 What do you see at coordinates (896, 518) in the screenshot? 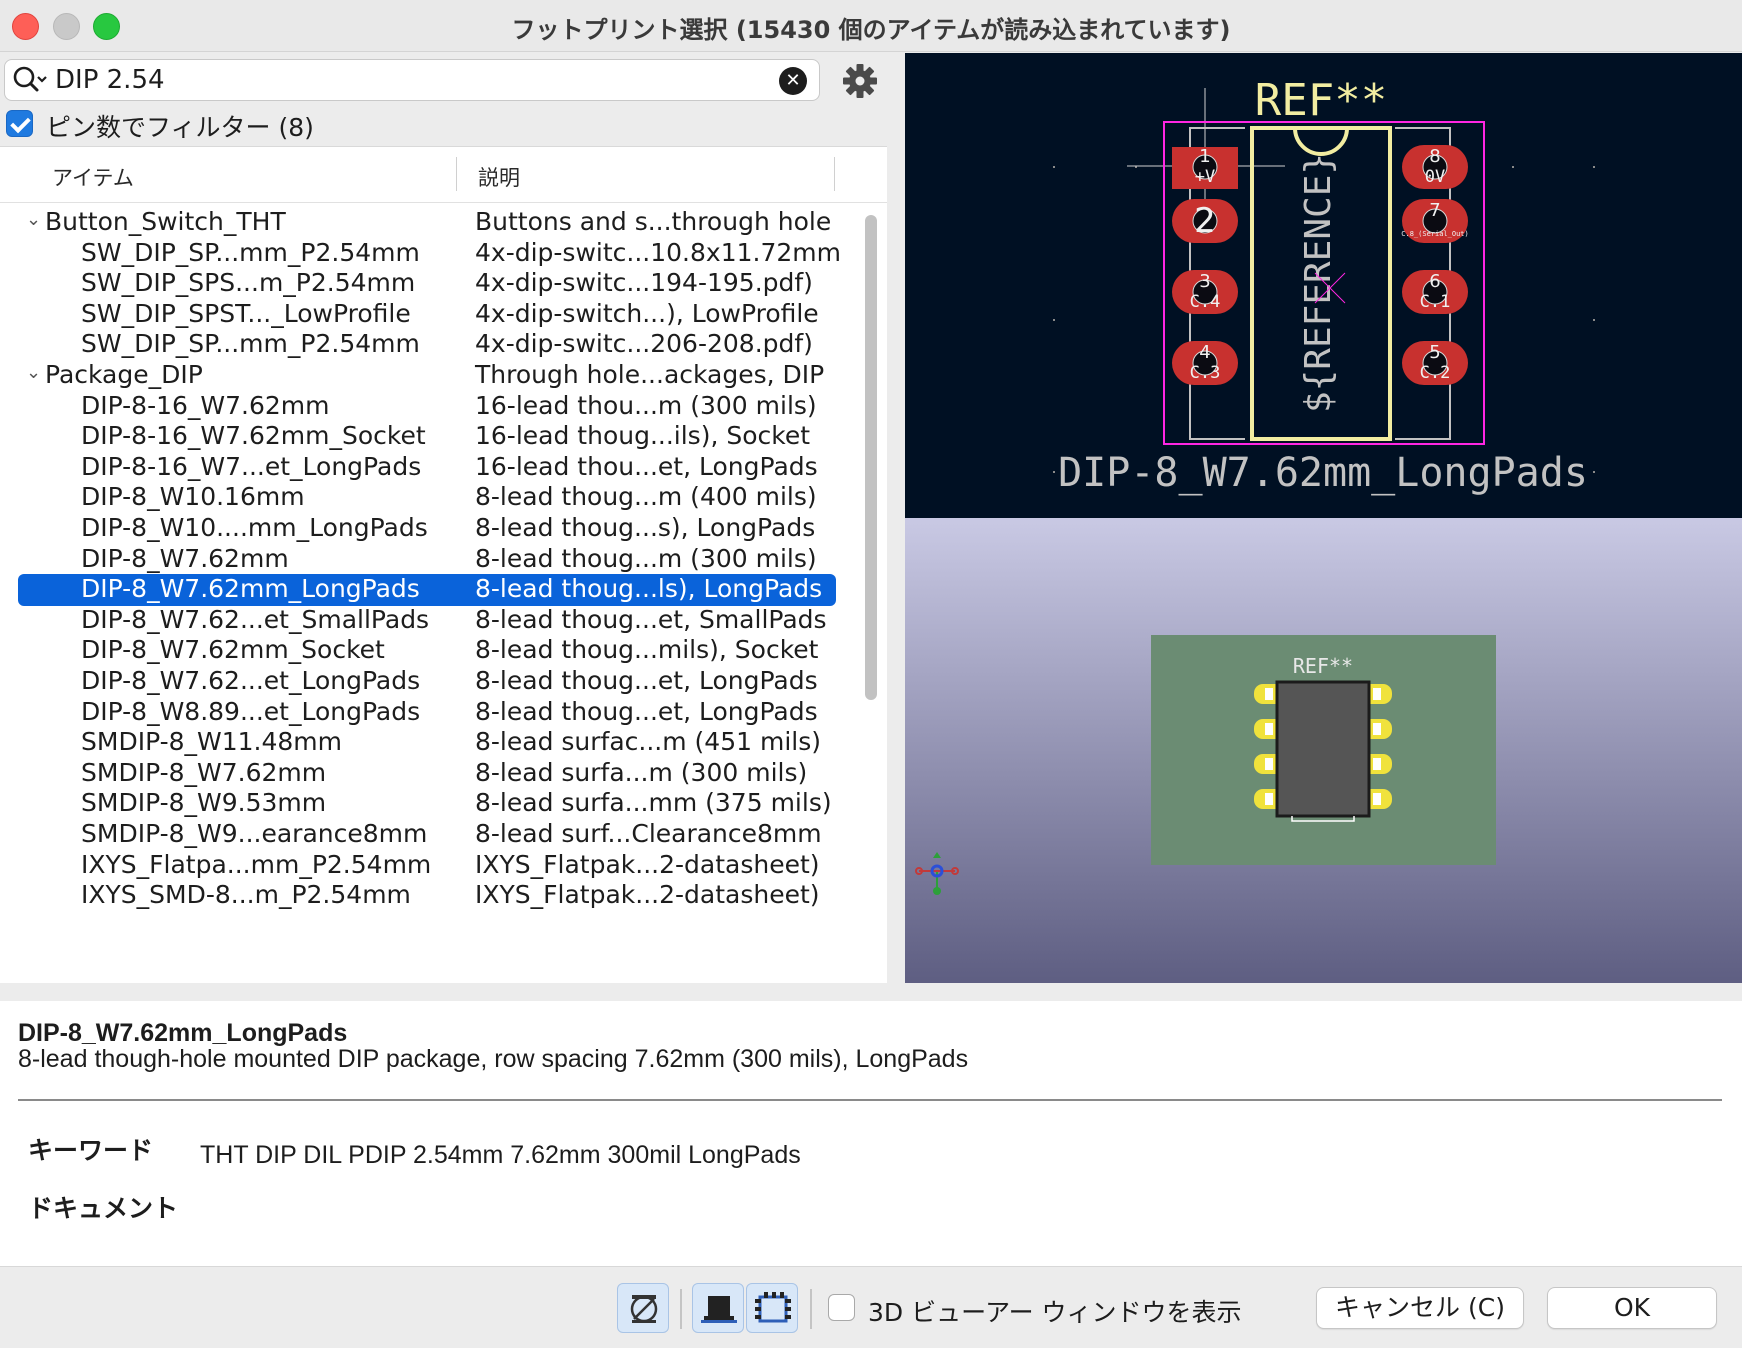
I see `vertical-splitter` at bounding box center [896, 518].